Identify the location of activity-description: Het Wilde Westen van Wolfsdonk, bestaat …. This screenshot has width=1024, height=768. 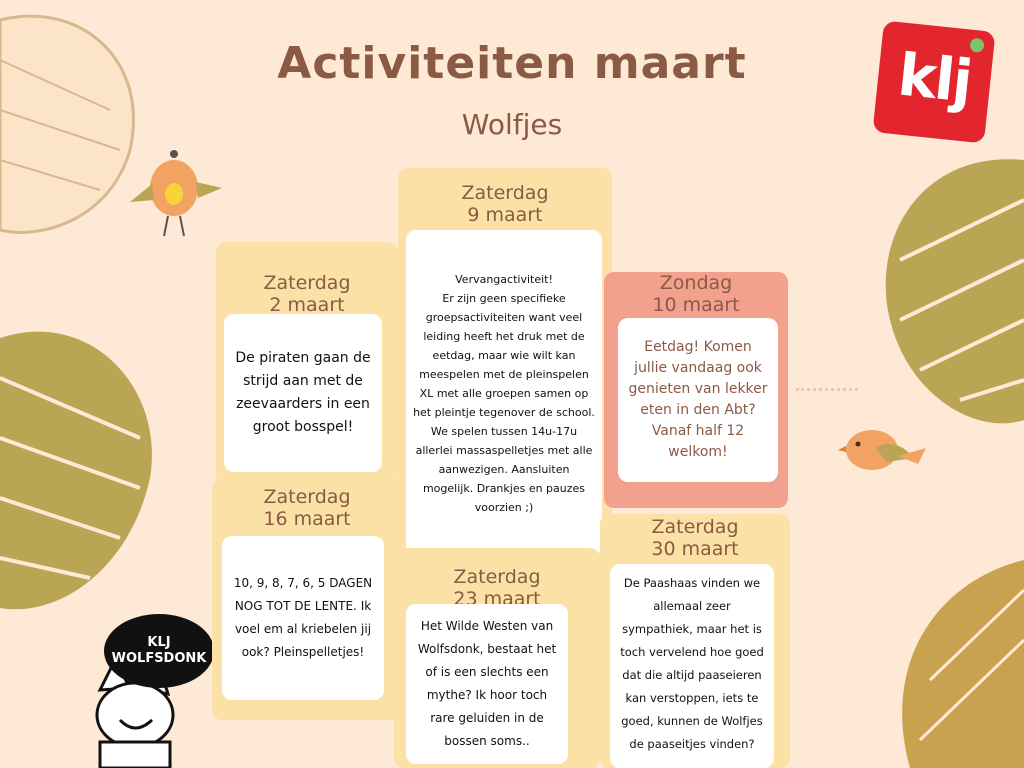
(487, 684).